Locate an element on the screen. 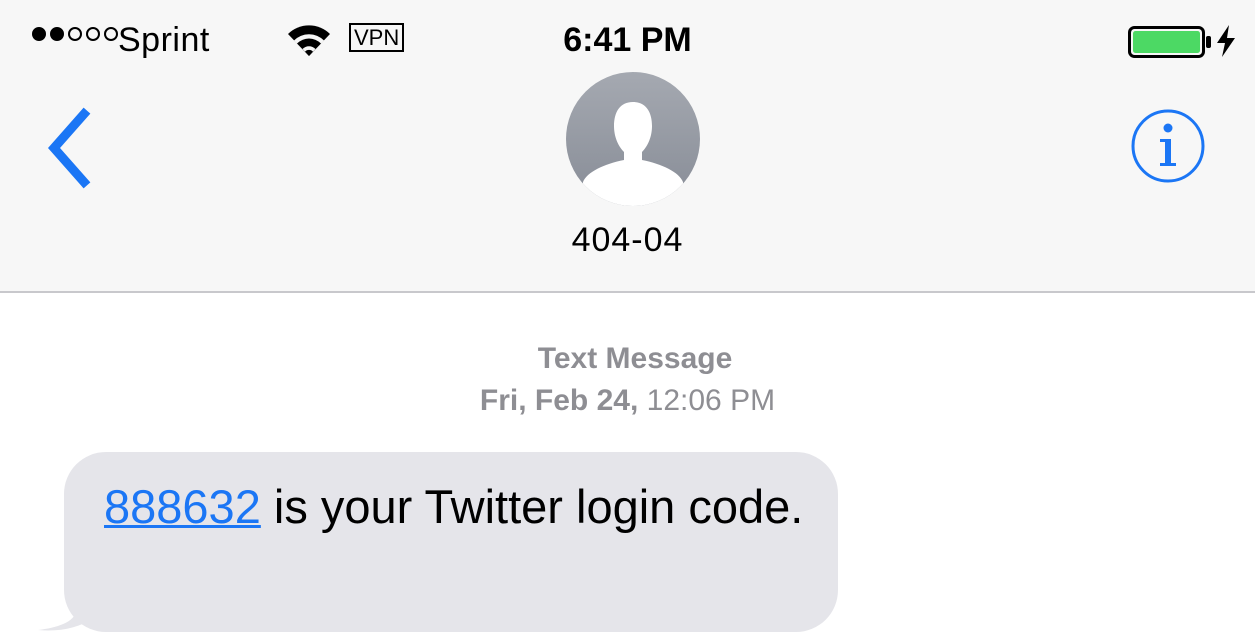 Image resolution: width=1255 pixels, height=632 pixels. charging-bolt-icon is located at coordinates (1226, 41).